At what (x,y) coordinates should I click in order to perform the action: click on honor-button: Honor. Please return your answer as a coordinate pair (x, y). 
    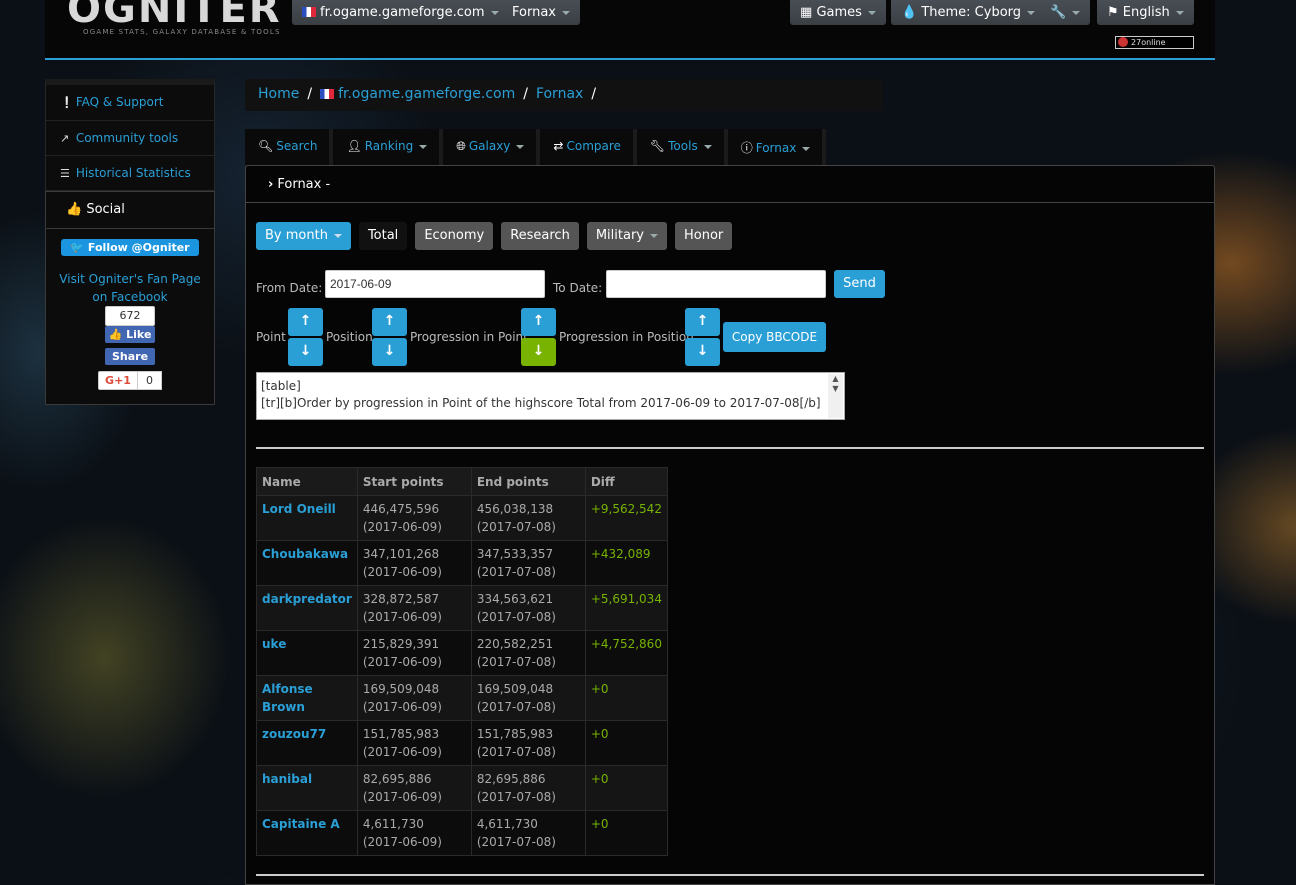
    Looking at the image, I should click on (703, 236).